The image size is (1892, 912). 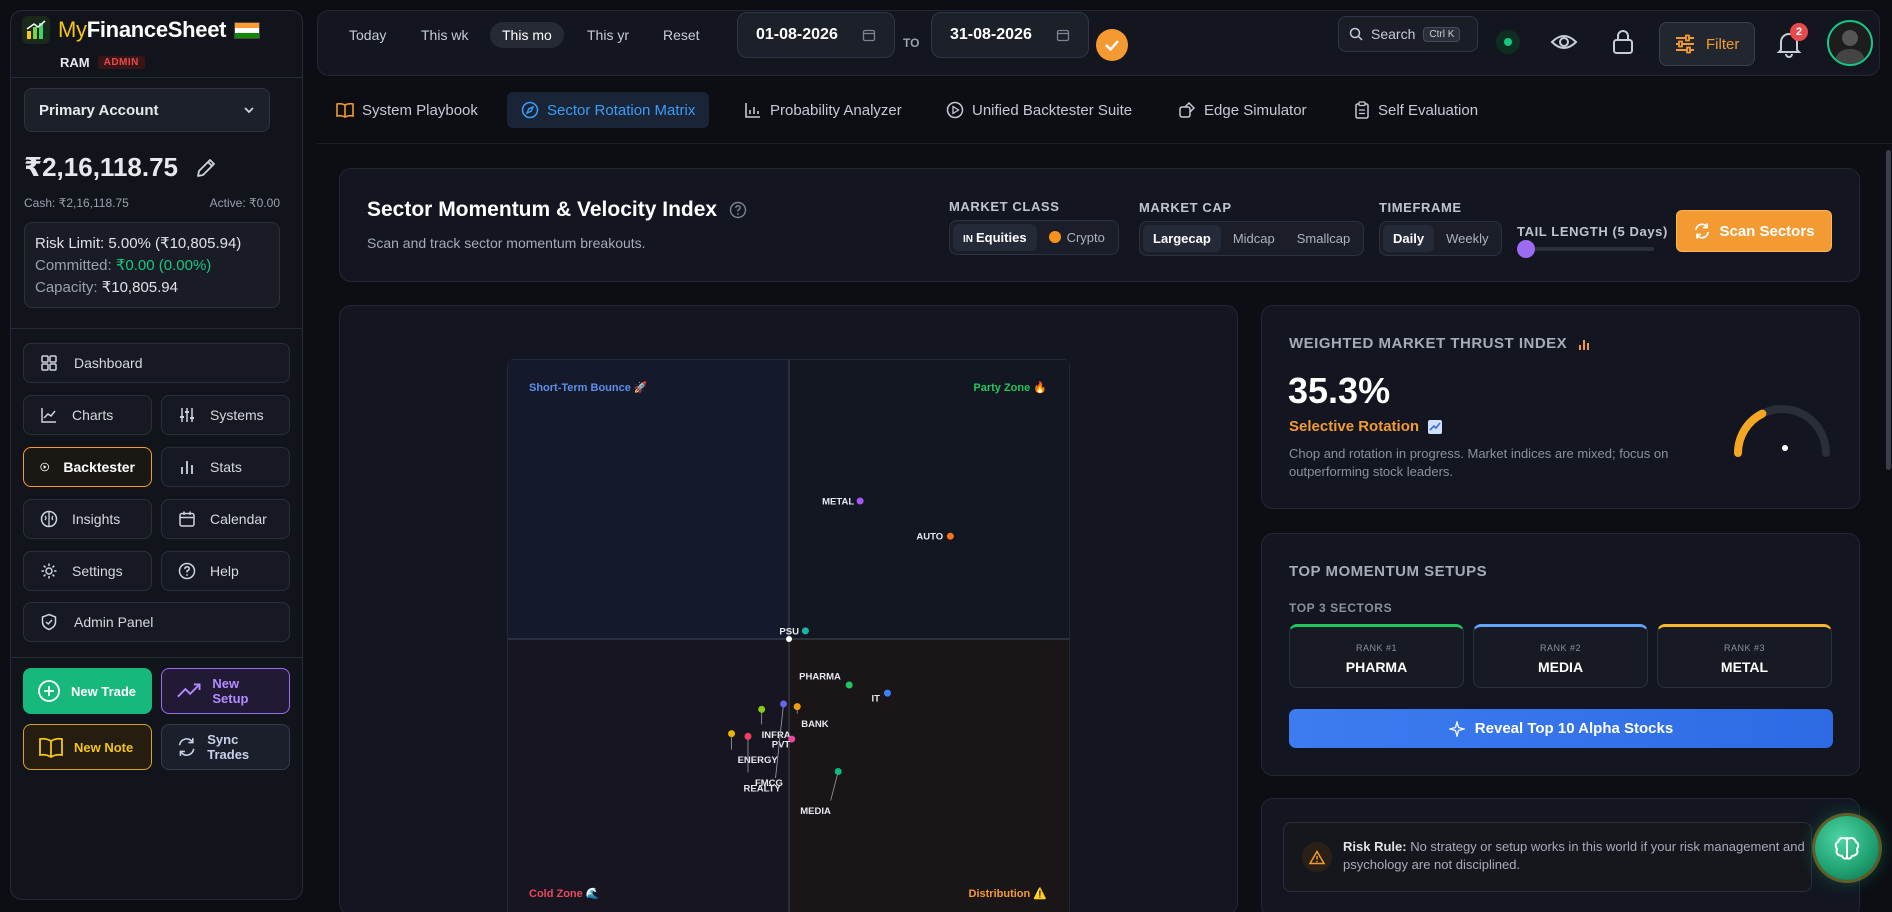 I want to click on quick-this-week: This wk, so click(x=444, y=35).